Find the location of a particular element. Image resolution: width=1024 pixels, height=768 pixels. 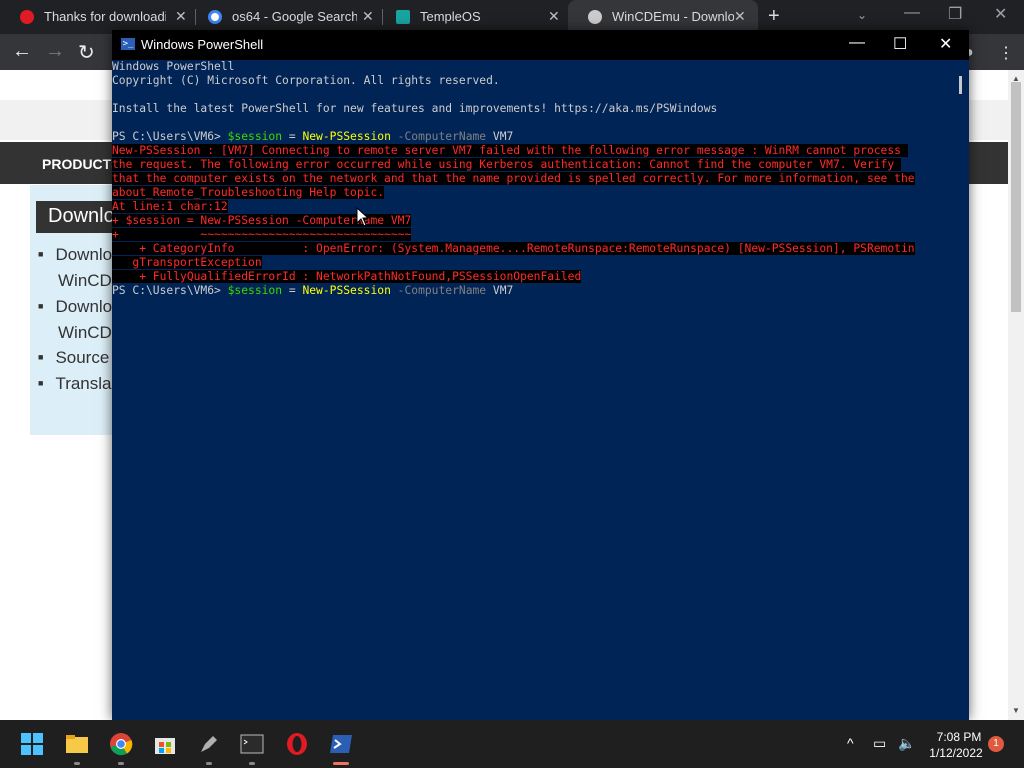

tab-wincdemu-download: WinCDEmu - Downloa ✕ is located at coordinates (663, 17).